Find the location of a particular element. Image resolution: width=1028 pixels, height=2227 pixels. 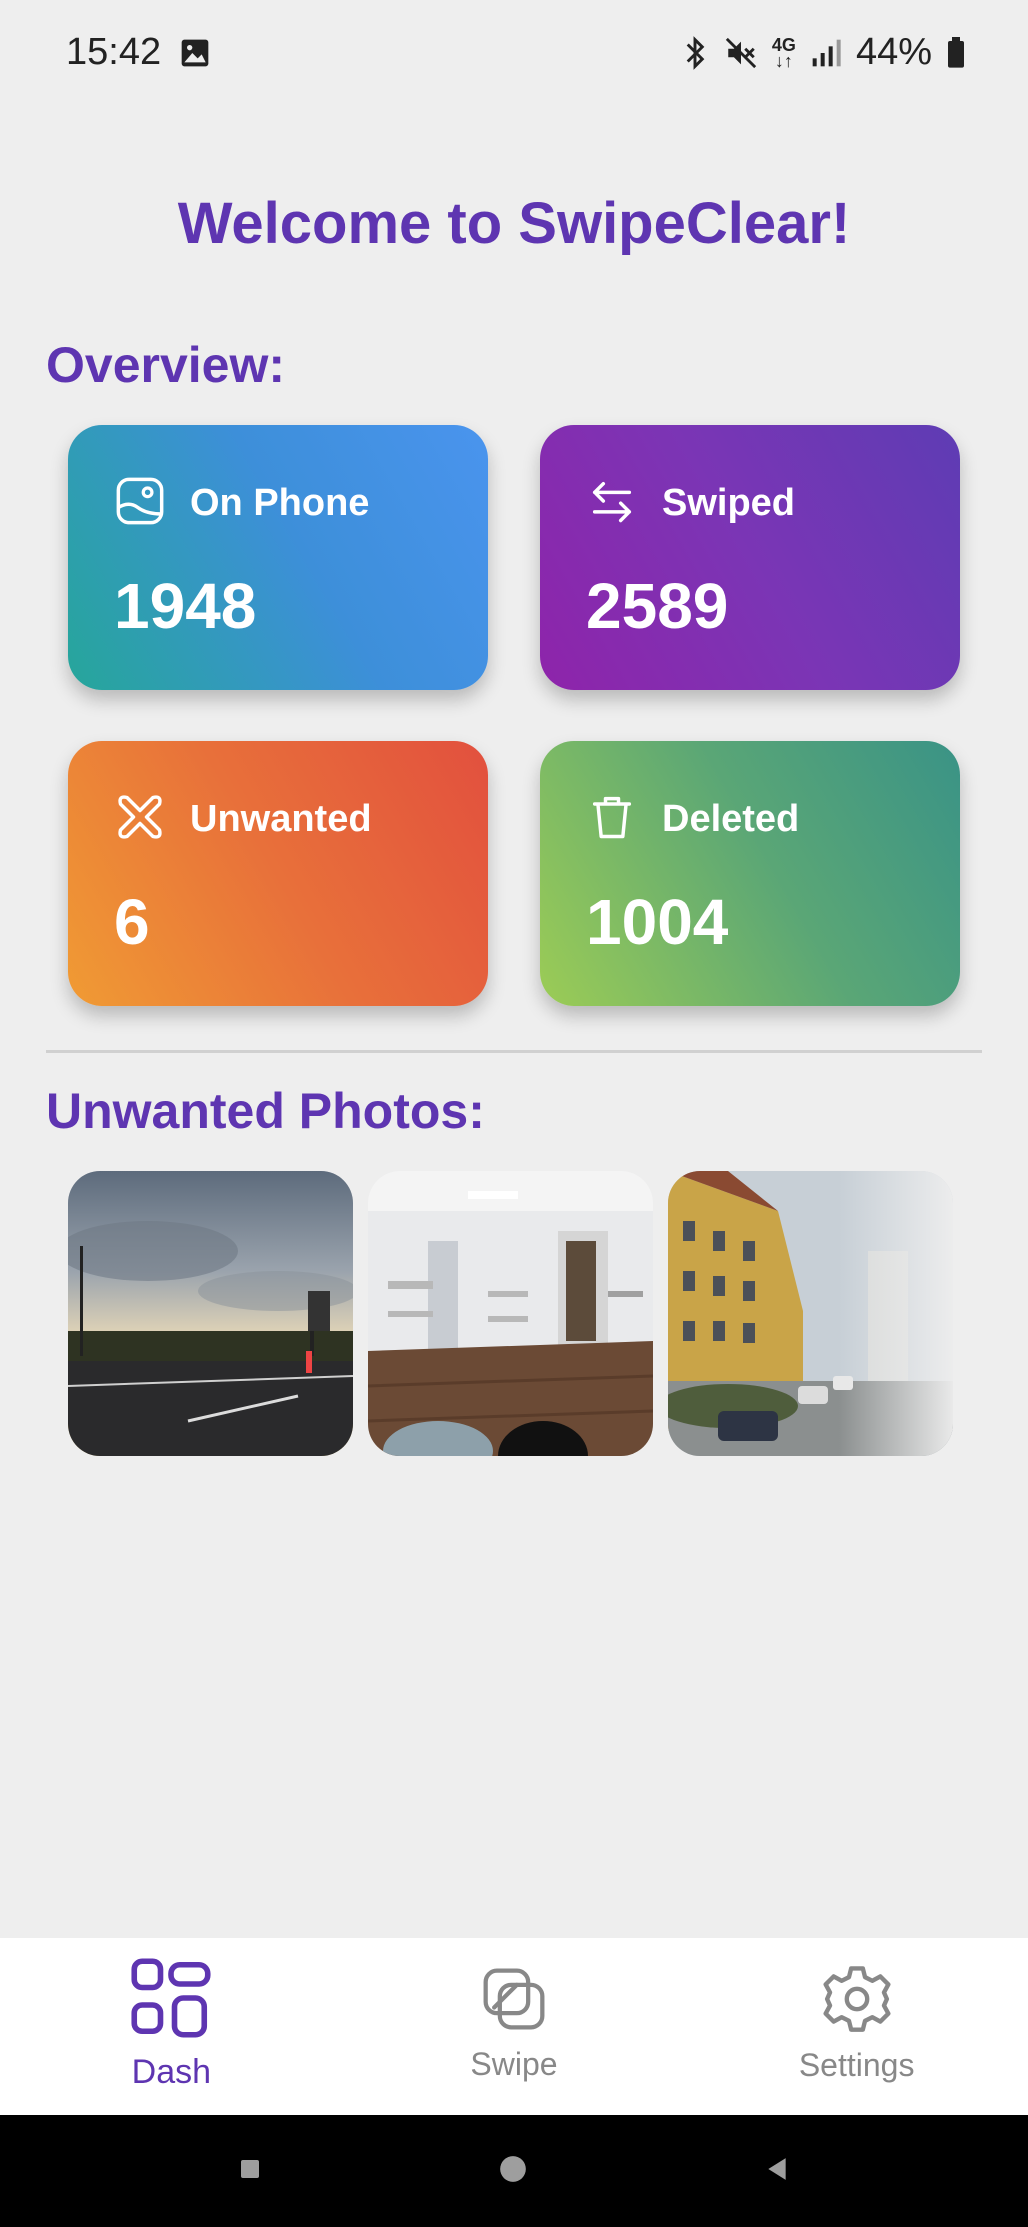

on-phone-label: On Phone is located at coordinates (280, 502).